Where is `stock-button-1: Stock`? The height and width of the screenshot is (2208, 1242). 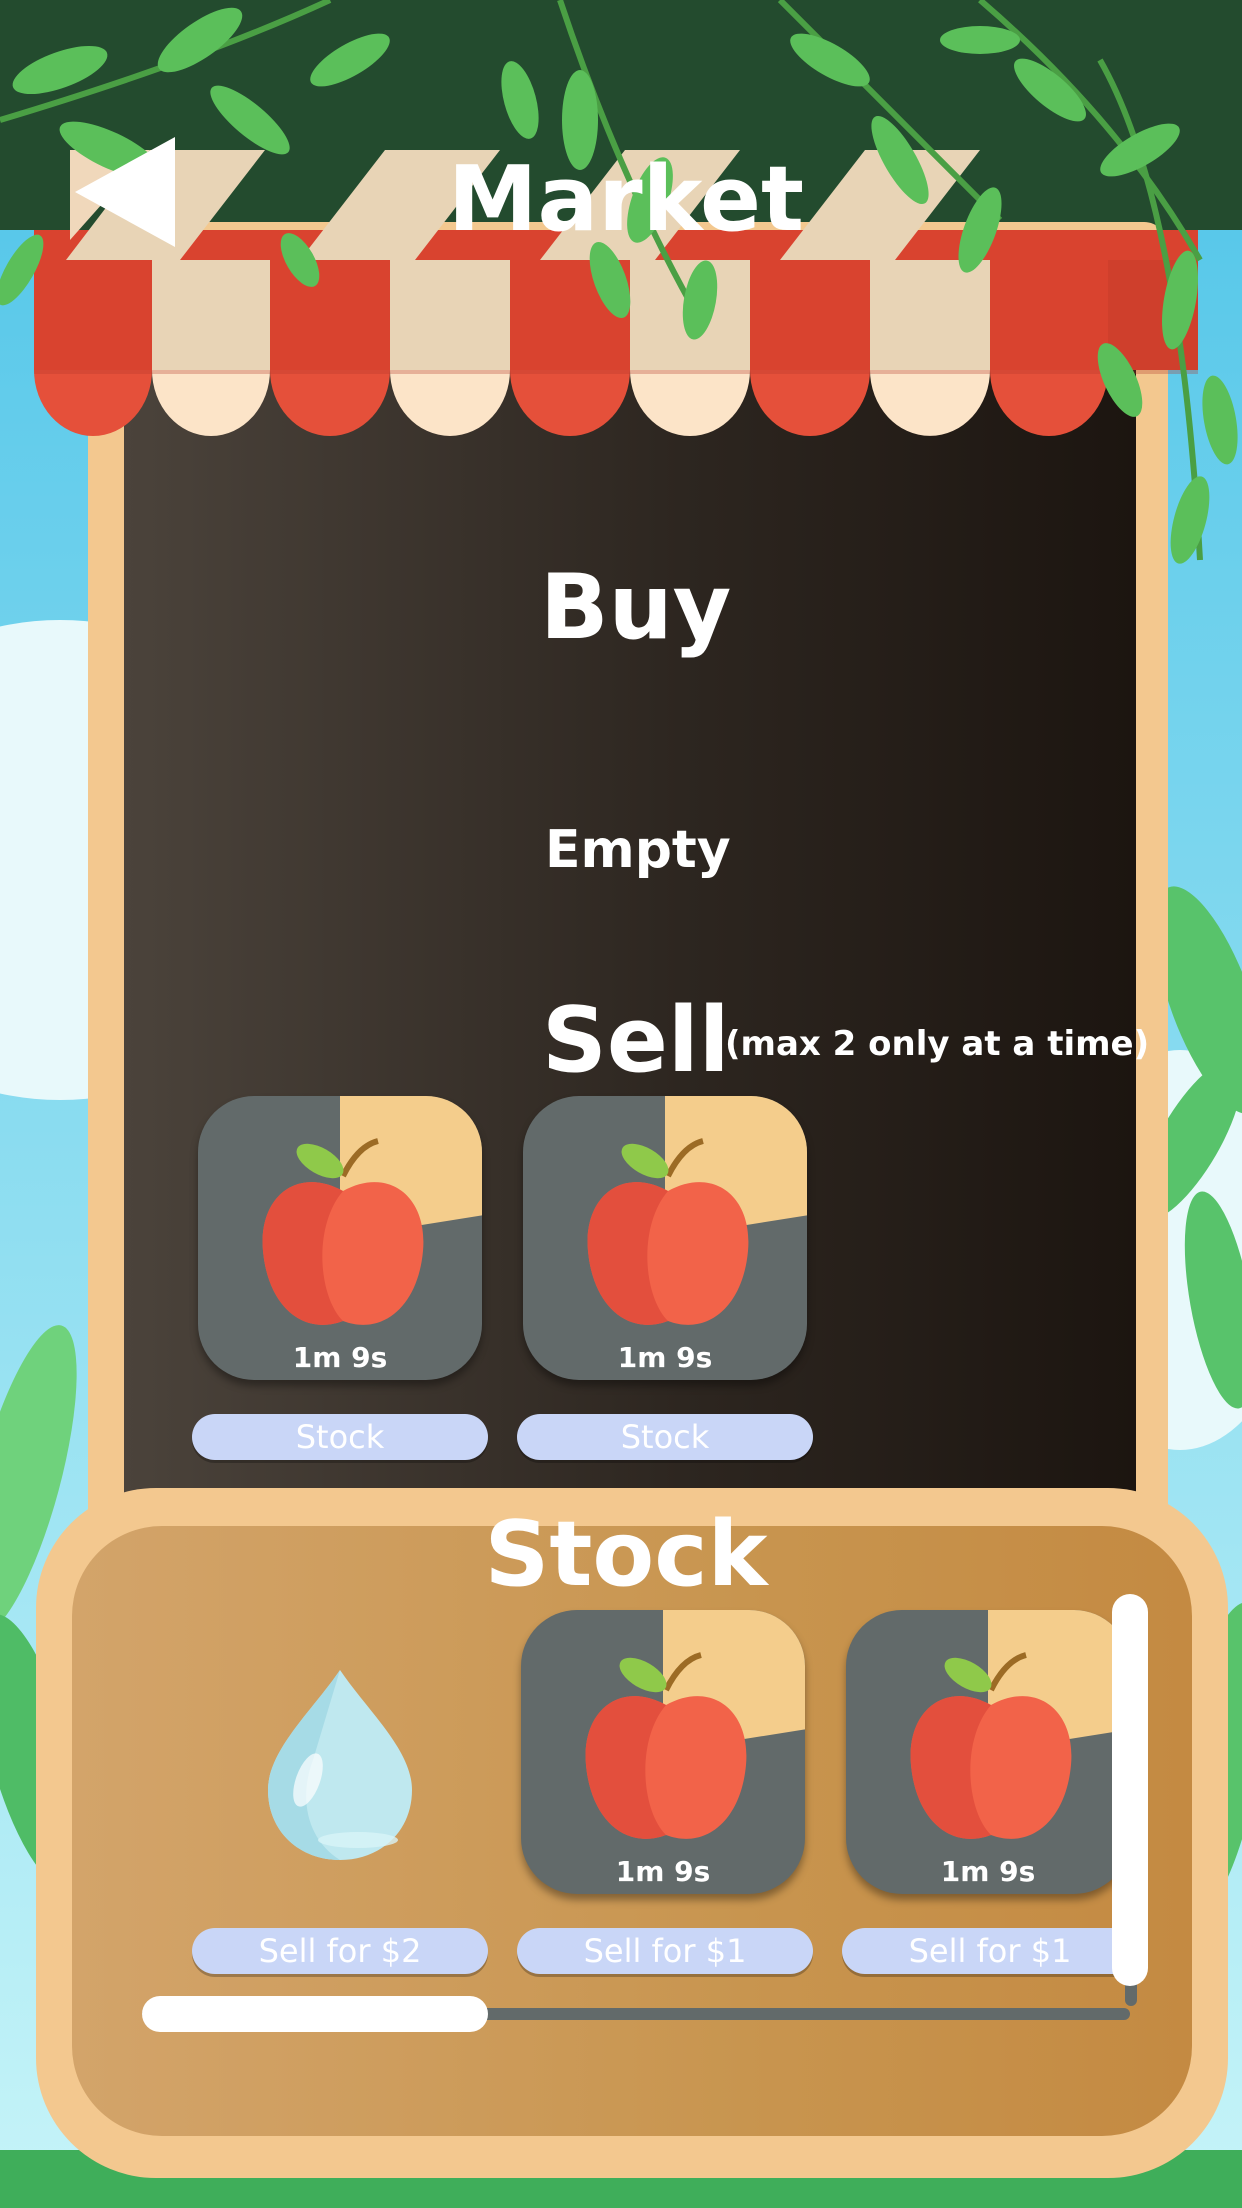 stock-button-1: Stock is located at coordinates (340, 1437).